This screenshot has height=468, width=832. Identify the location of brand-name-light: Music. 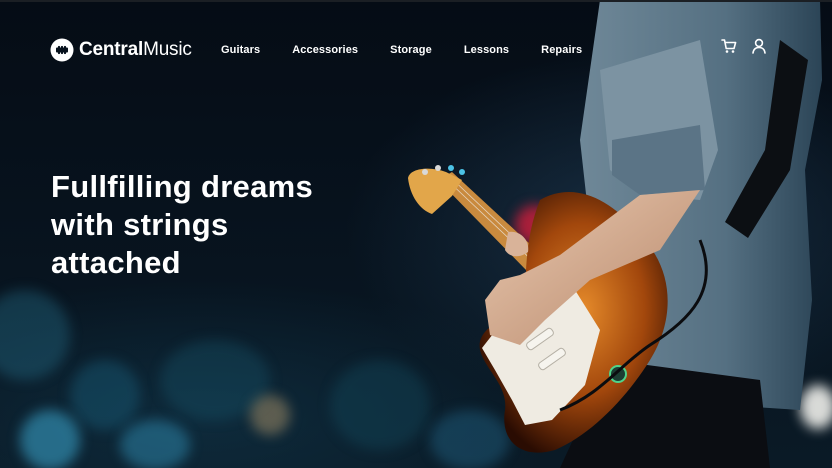
(167, 49).